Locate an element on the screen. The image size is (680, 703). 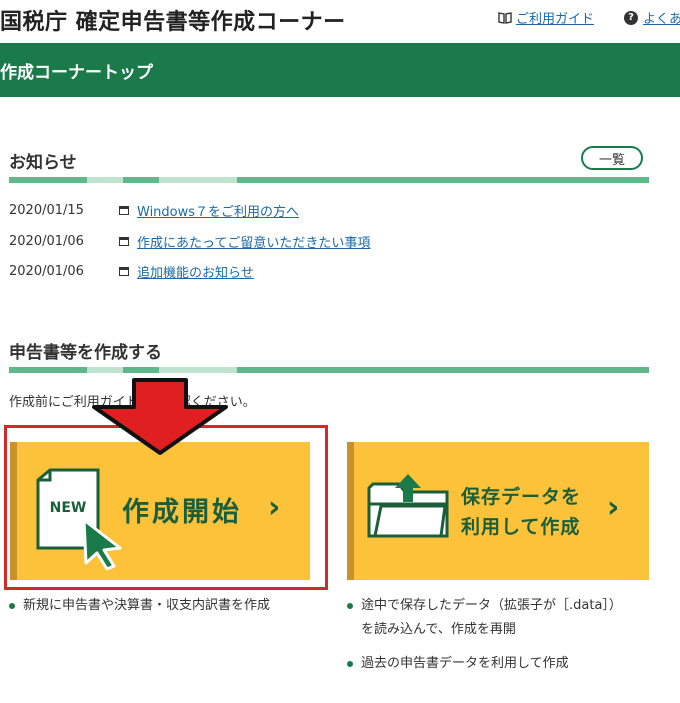
chevron-right-icon: › is located at coordinates (613, 507).